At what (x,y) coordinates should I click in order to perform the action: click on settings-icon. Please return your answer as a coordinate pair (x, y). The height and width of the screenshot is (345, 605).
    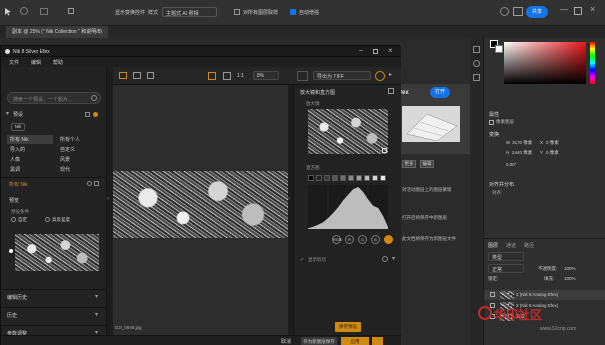
    Looking at the image, I should click on (89, 183).